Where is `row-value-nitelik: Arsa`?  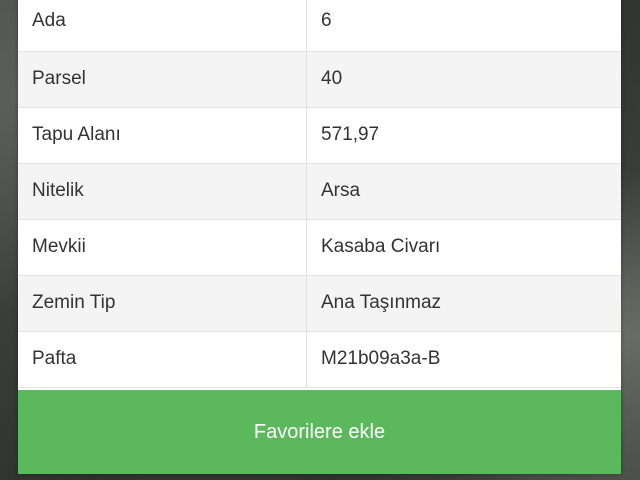
row-value-nitelik: Arsa is located at coordinates (463, 191).